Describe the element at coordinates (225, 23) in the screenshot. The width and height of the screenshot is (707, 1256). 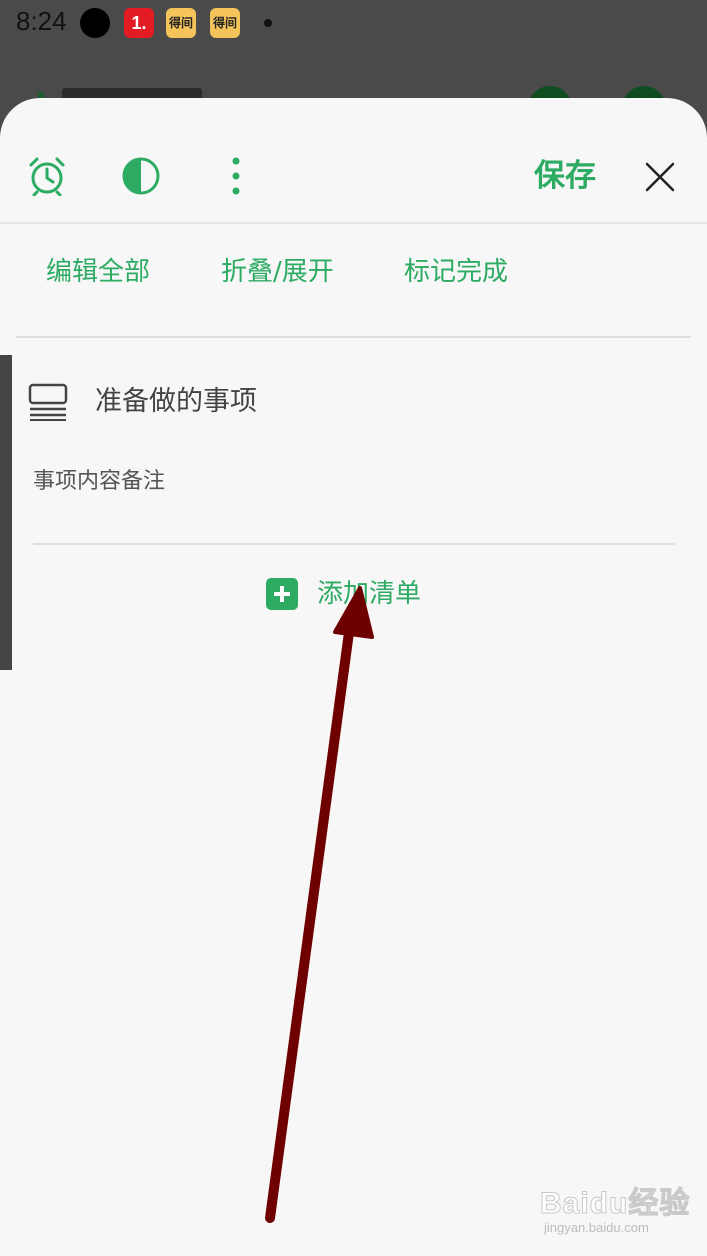
I see `reader-app-icon-2: 得间` at that location.